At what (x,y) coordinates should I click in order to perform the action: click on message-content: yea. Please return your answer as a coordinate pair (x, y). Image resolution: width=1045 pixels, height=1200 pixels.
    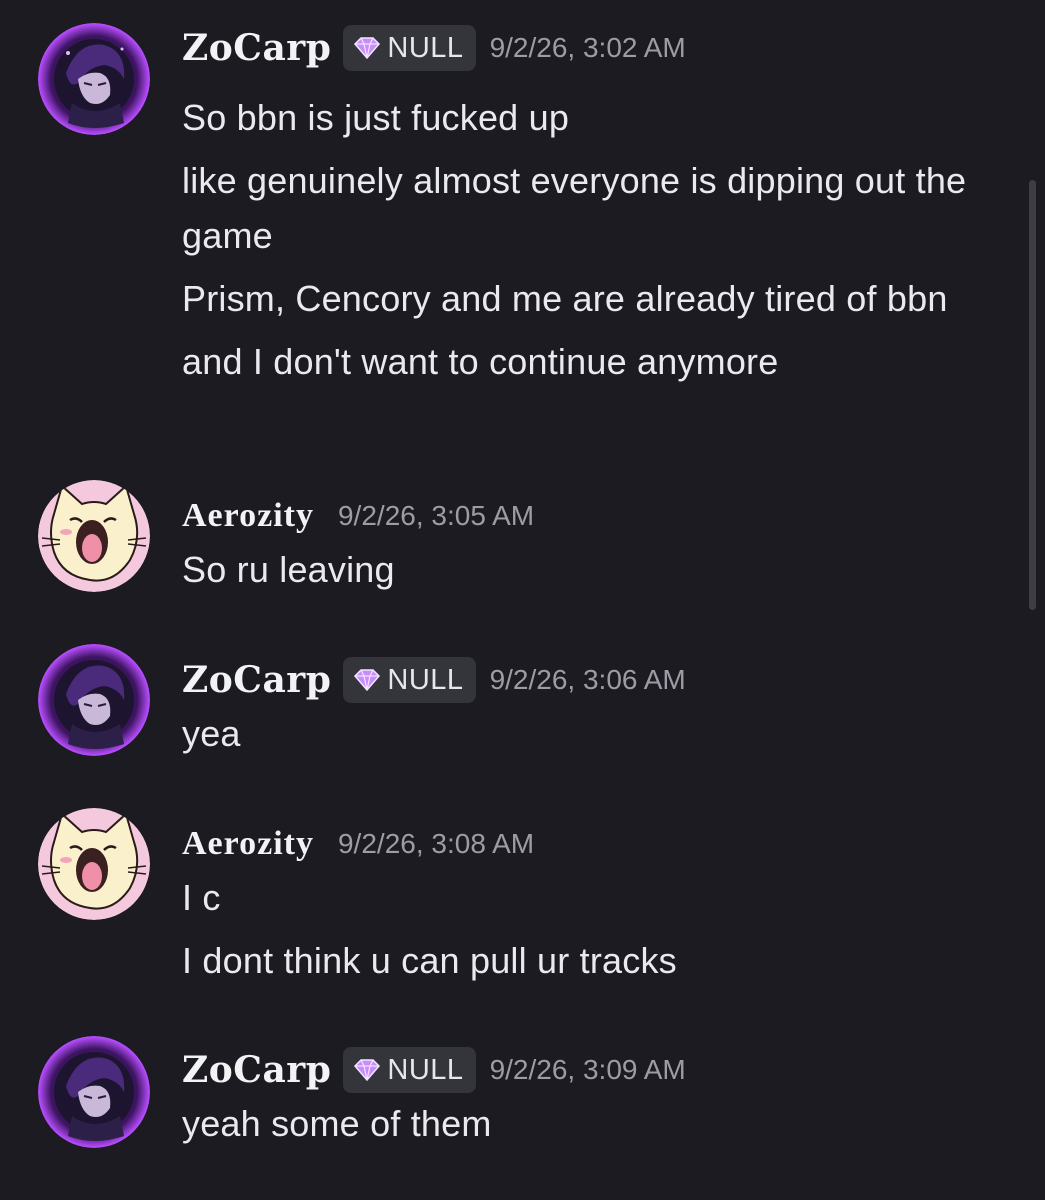
    Looking at the image, I should click on (587, 737).